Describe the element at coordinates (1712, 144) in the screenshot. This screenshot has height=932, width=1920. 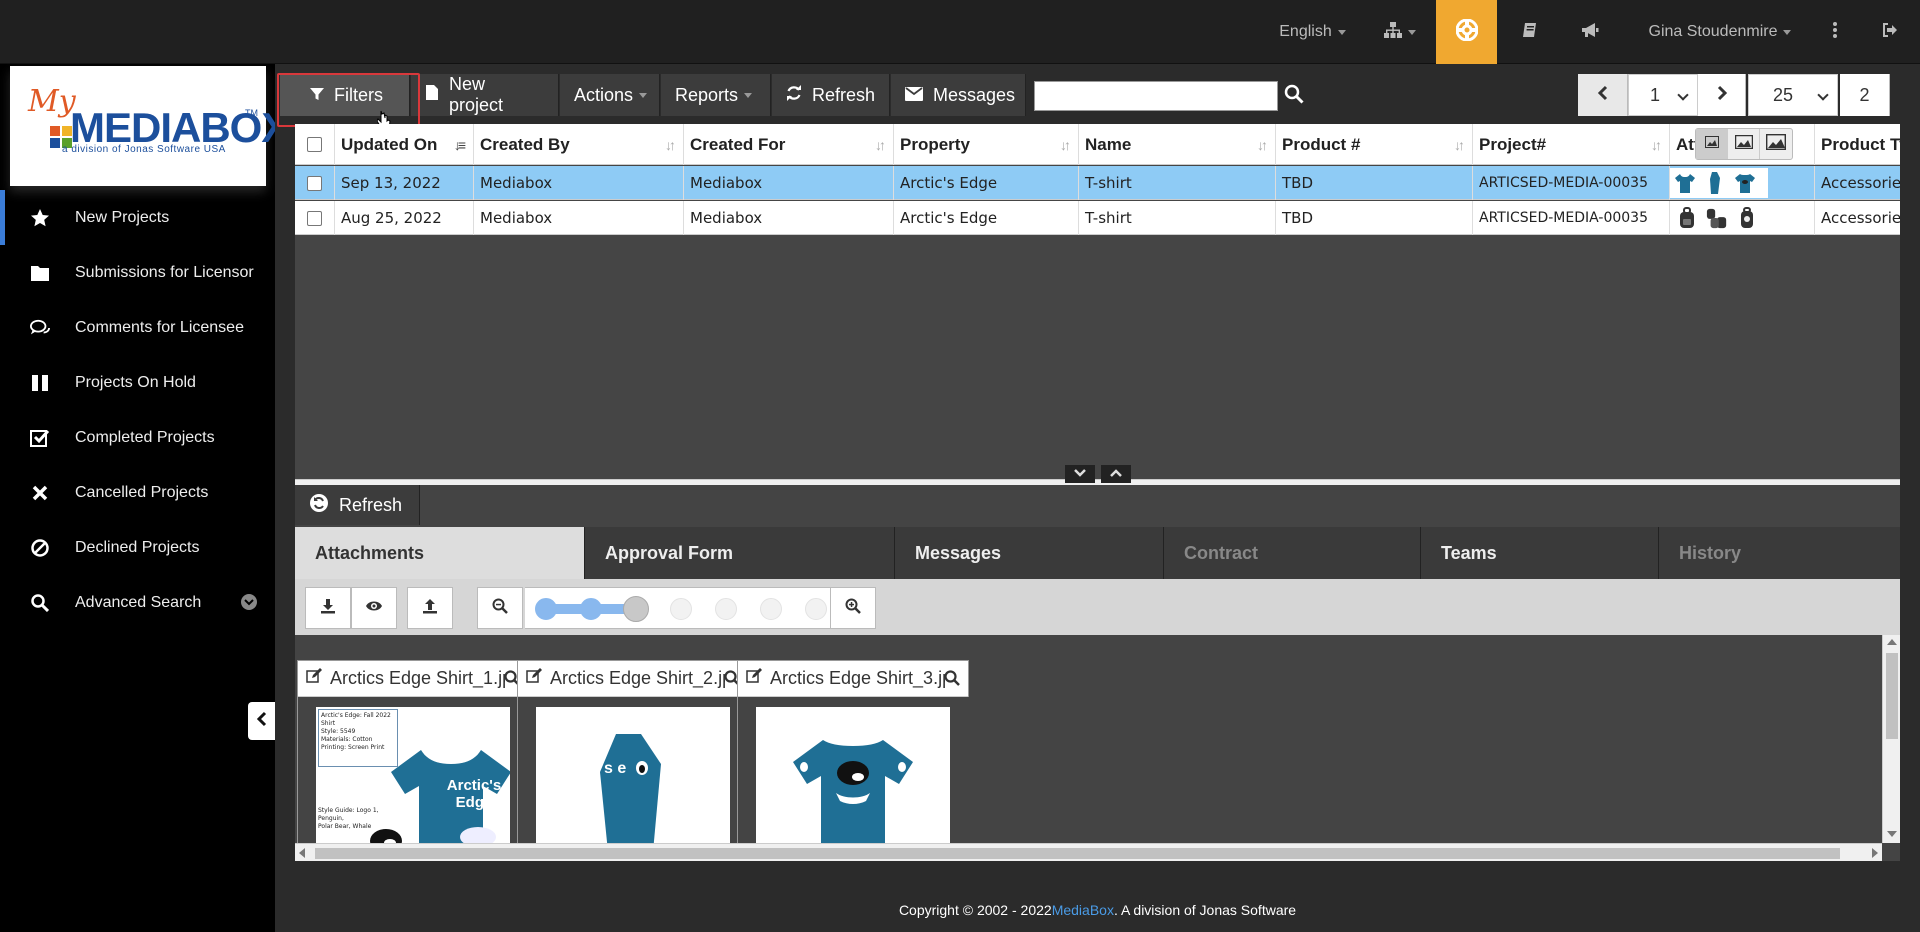
I see `small-thumbnail-view-button` at that location.